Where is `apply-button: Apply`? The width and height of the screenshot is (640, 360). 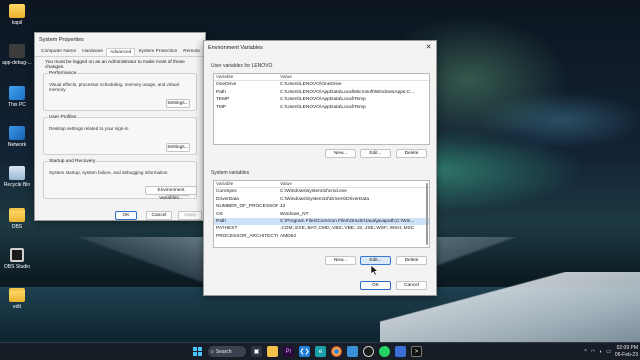
apply-button: Apply is located at coordinates (190, 215).